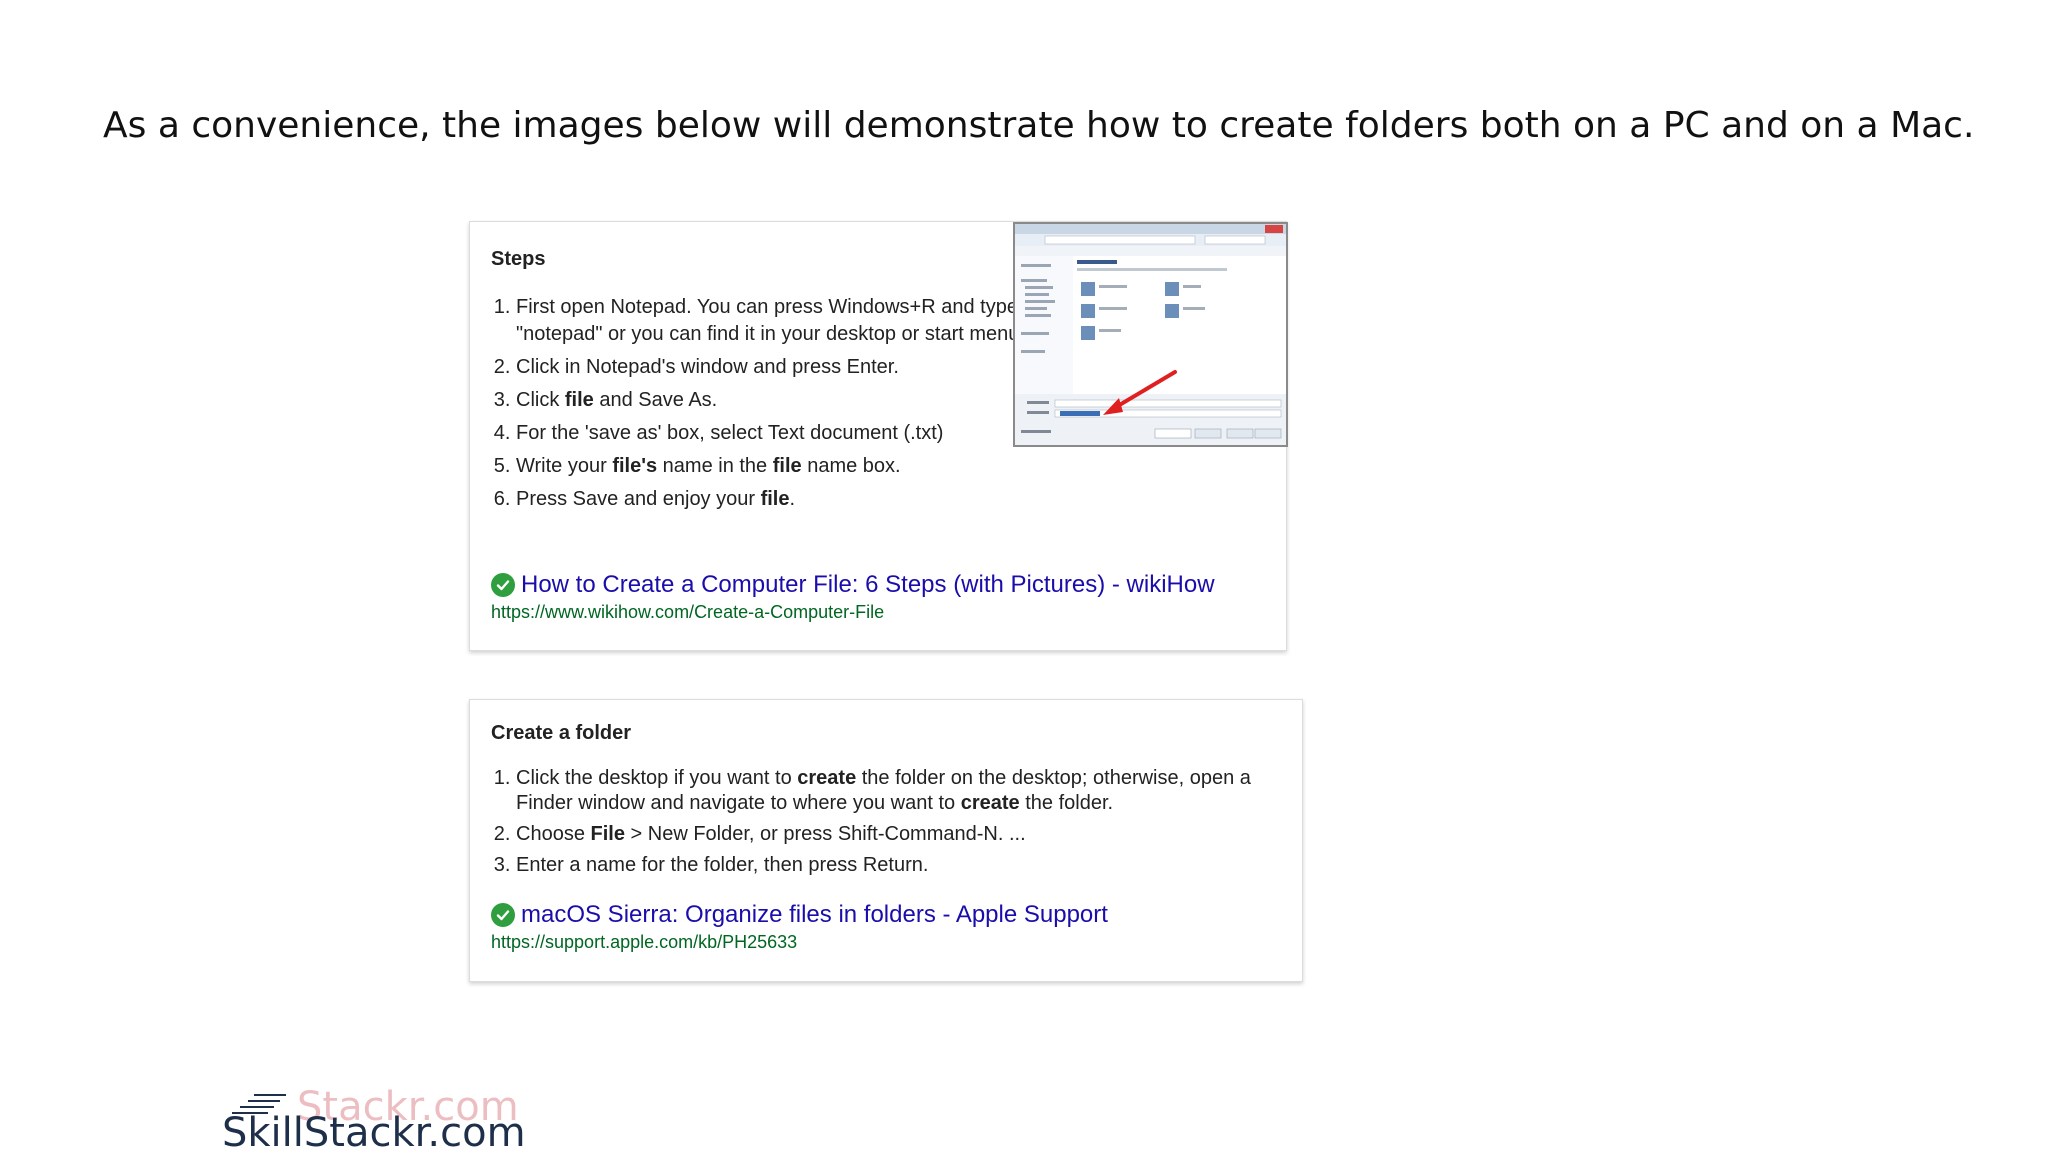 This screenshot has height=1156, width=2048. Describe the element at coordinates (781, 400) in the screenshot. I see `list-item: Click file and Save As.` at that location.